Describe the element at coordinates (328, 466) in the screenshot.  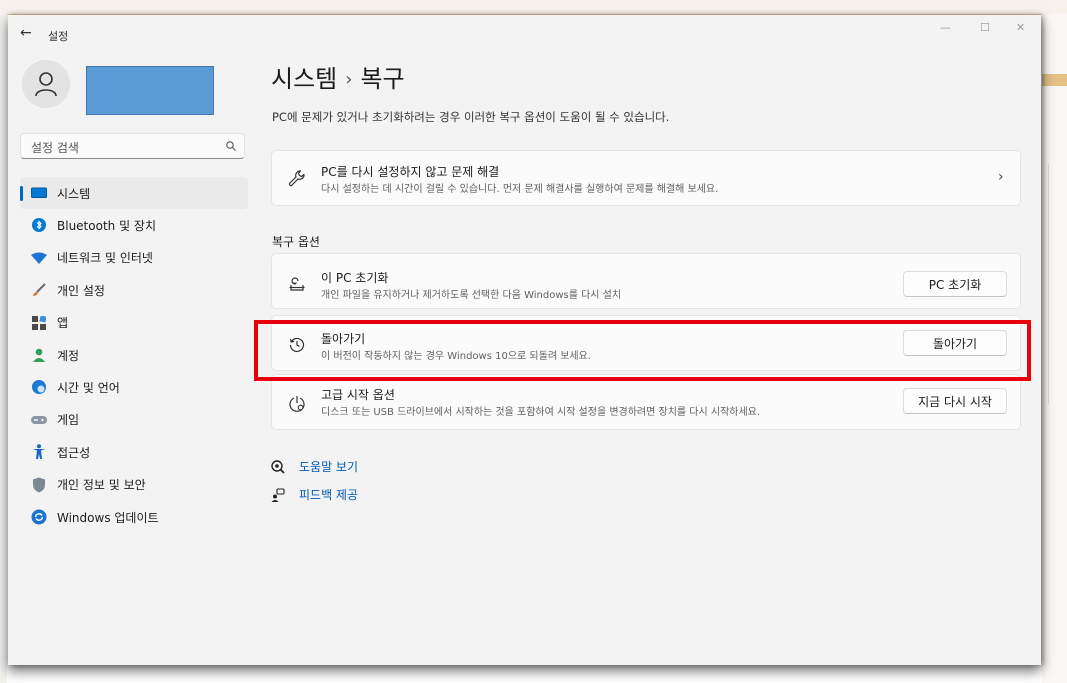
I see `help-link-text: 도움말 보기` at that location.